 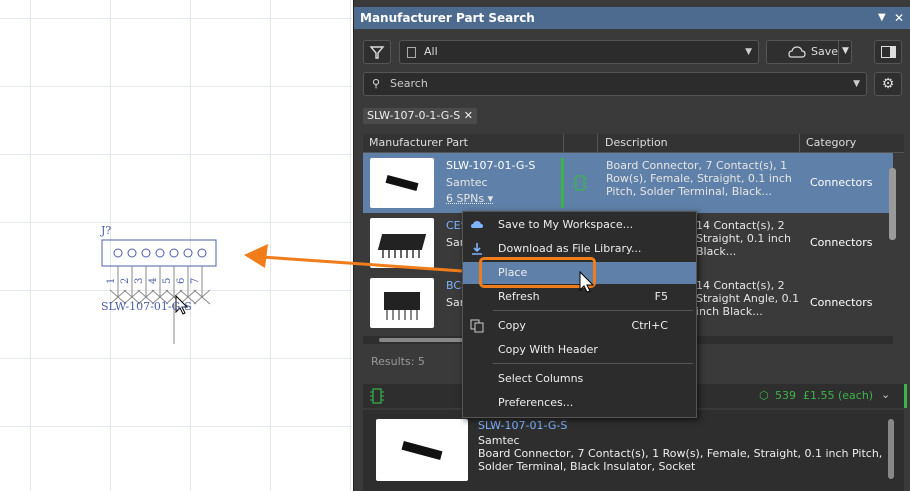 What do you see at coordinates (111, 281) in the screenshot?
I see `pin-number: 1` at bounding box center [111, 281].